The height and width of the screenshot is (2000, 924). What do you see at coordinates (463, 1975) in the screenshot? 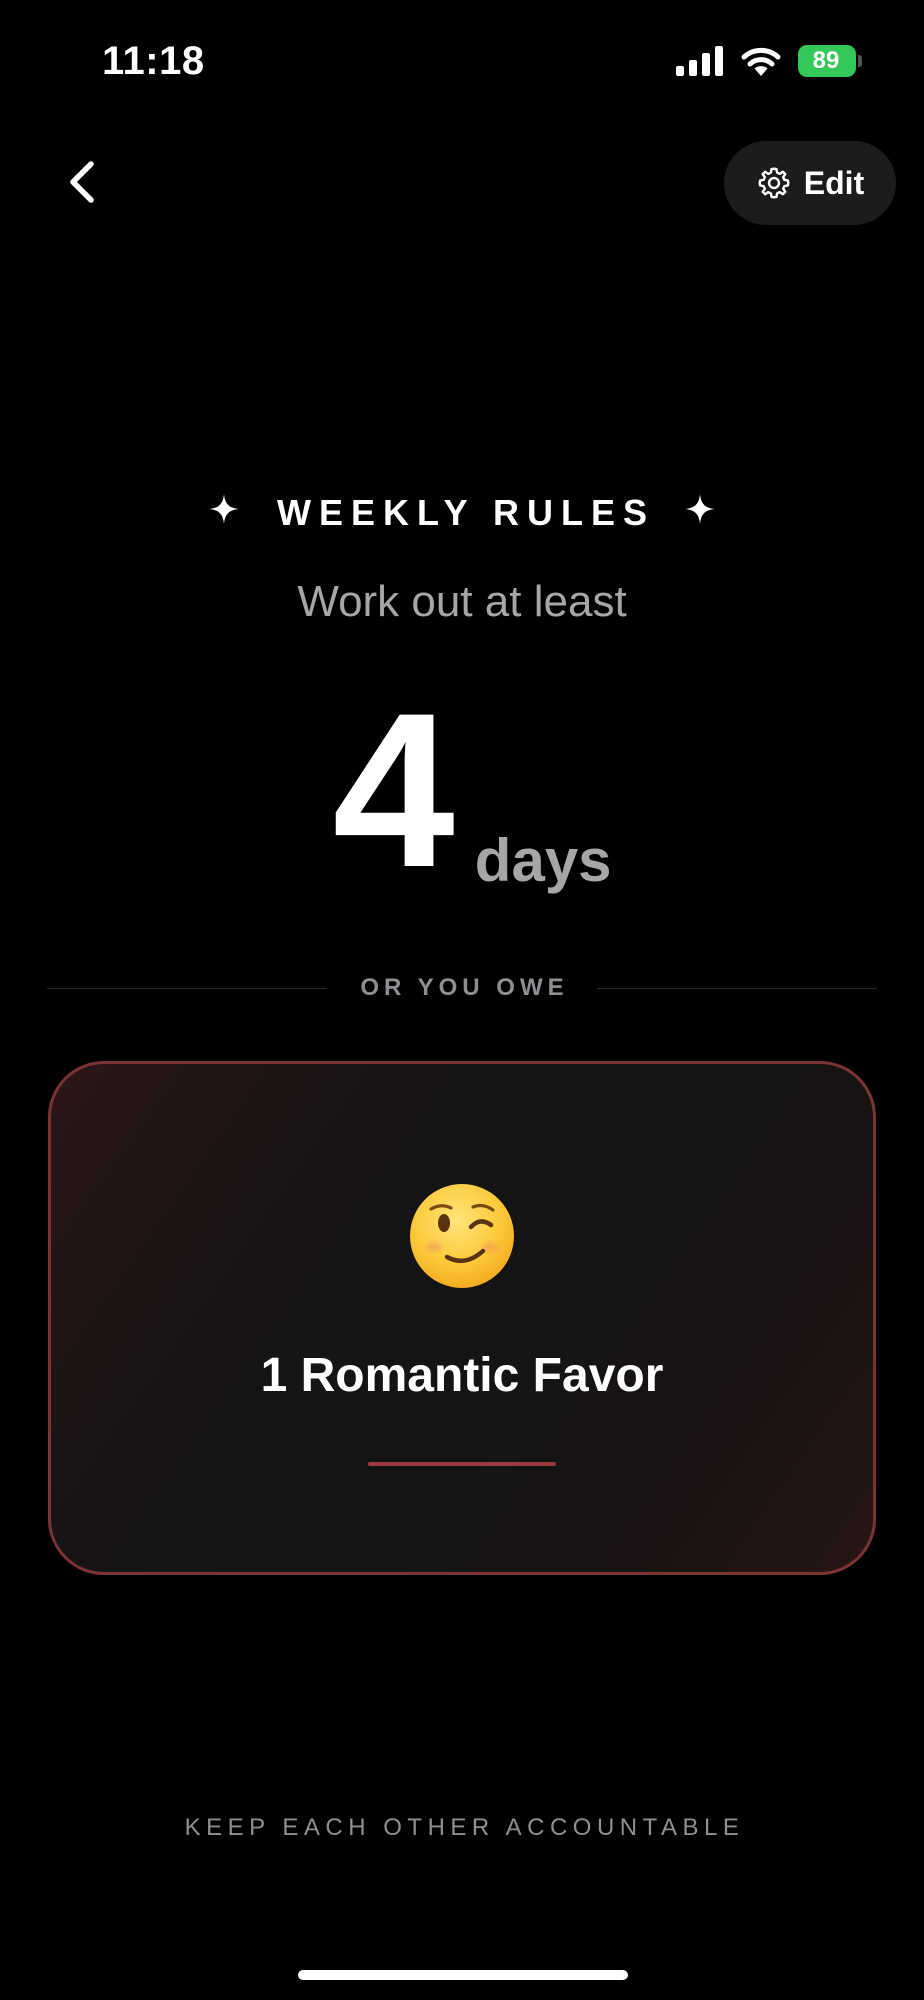
I see `home-indicator` at bounding box center [463, 1975].